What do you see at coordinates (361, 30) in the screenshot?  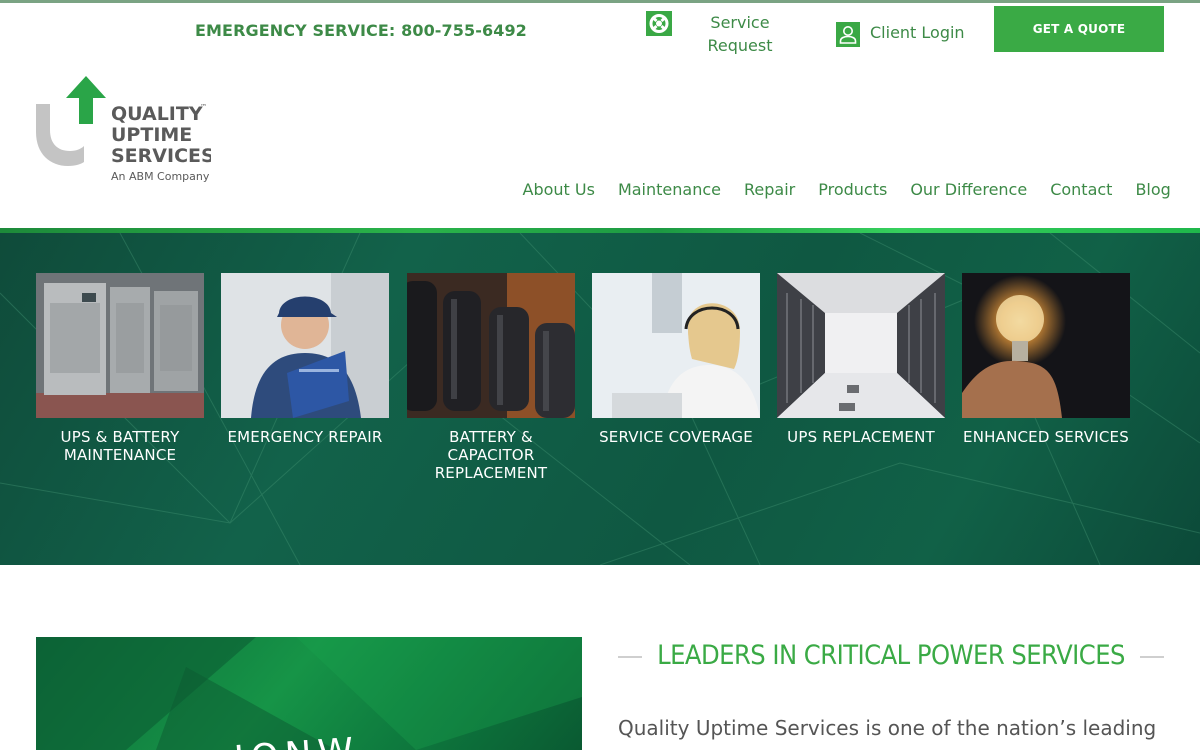 I see `emergency-phone-link: EMERGENCY SERVICE: 800-755-6492` at bounding box center [361, 30].